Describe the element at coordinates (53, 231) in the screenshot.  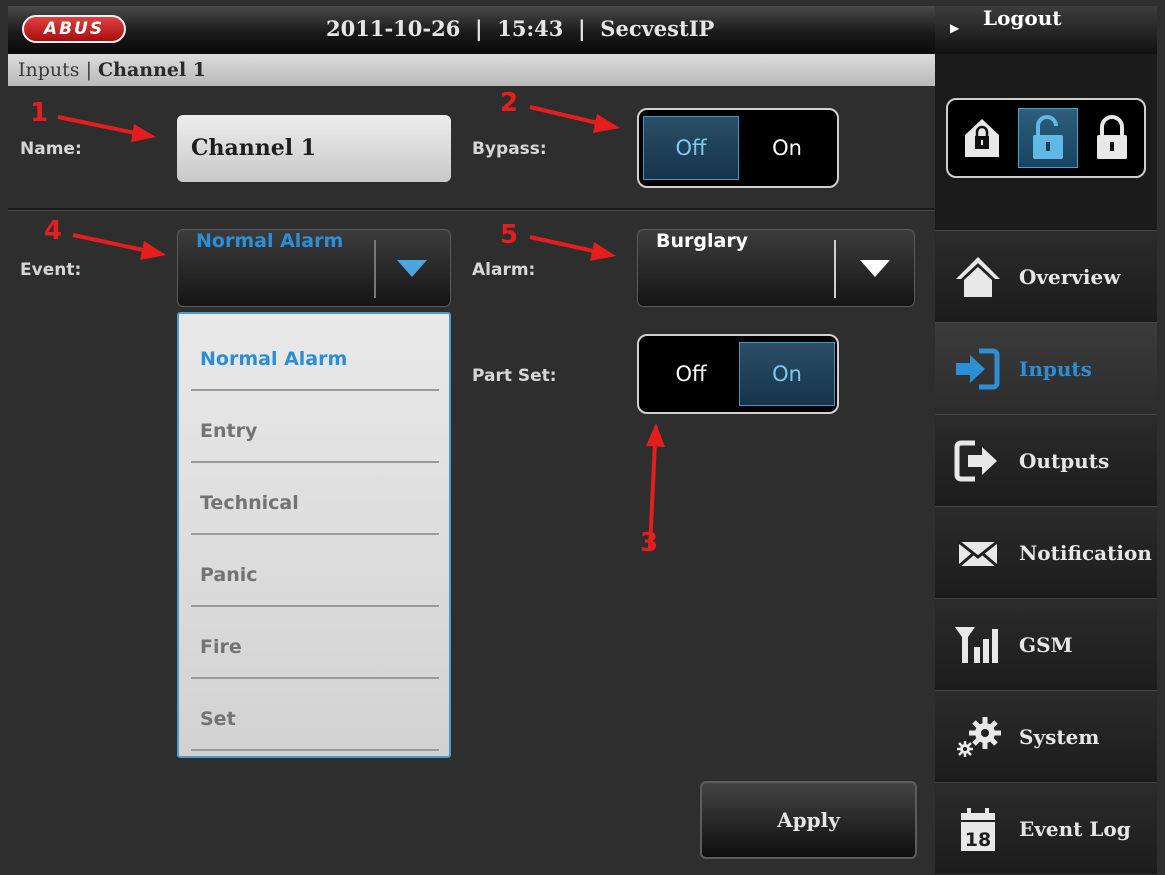
I see `annotation-4: 4` at that location.